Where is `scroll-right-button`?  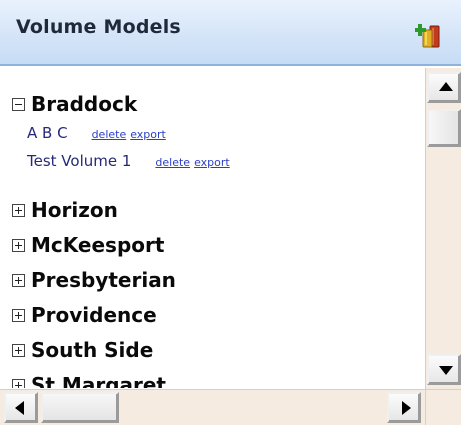
scroll-right-button is located at coordinates (404, 407).